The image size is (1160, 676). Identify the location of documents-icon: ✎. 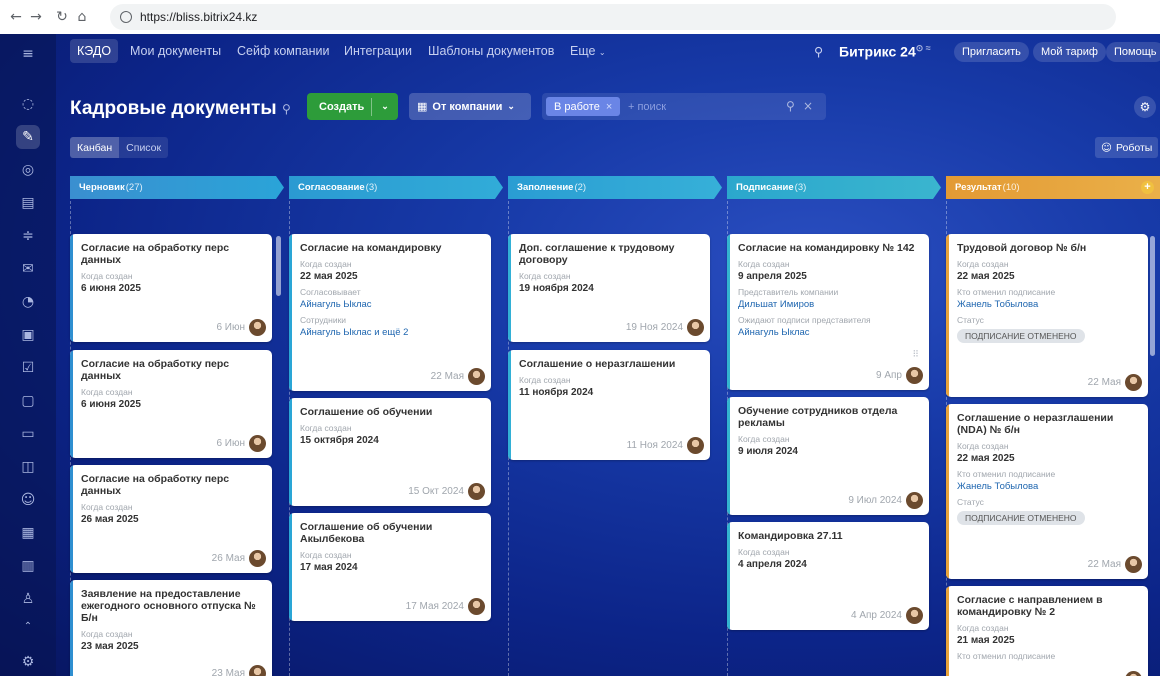
(28, 137).